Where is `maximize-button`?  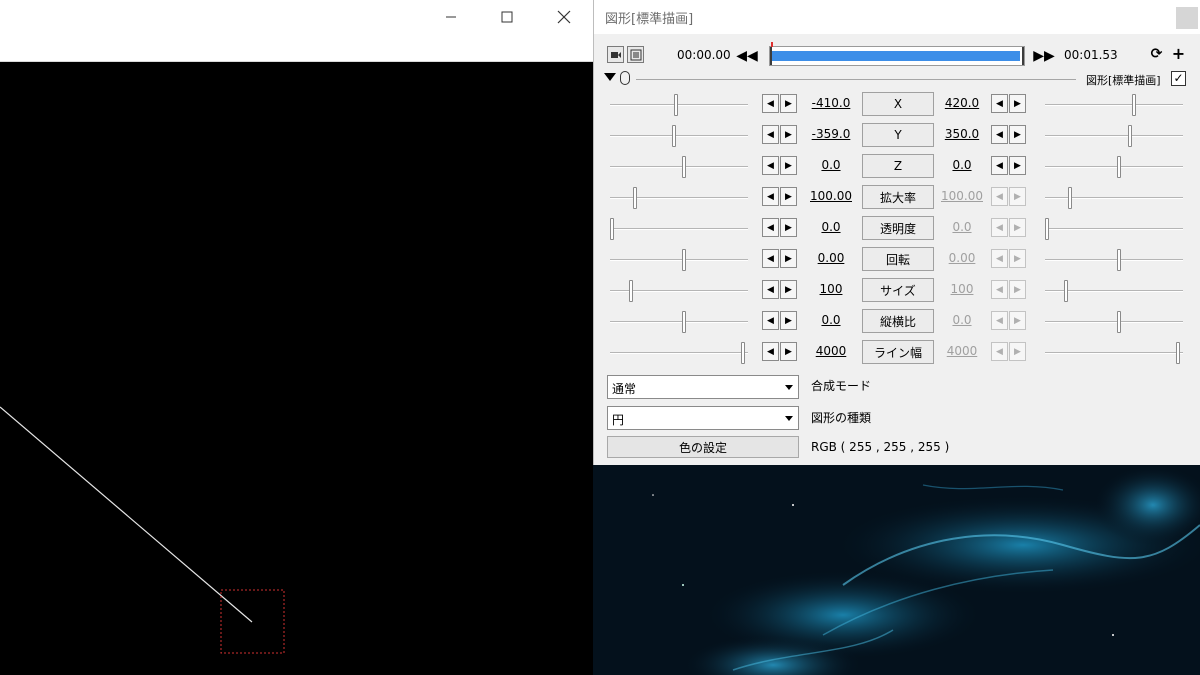 maximize-button is located at coordinates (507, 17).